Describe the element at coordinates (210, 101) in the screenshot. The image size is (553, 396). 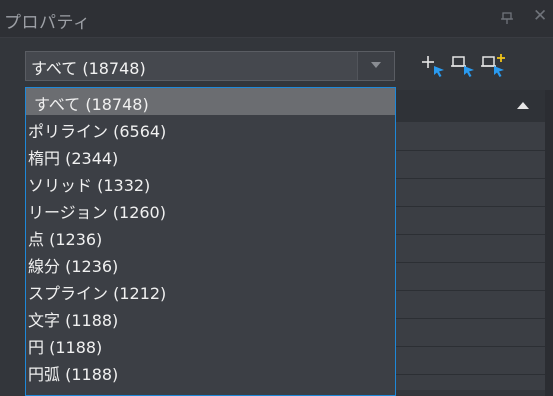
I see `filter-option: すべて (18748)` at that location.